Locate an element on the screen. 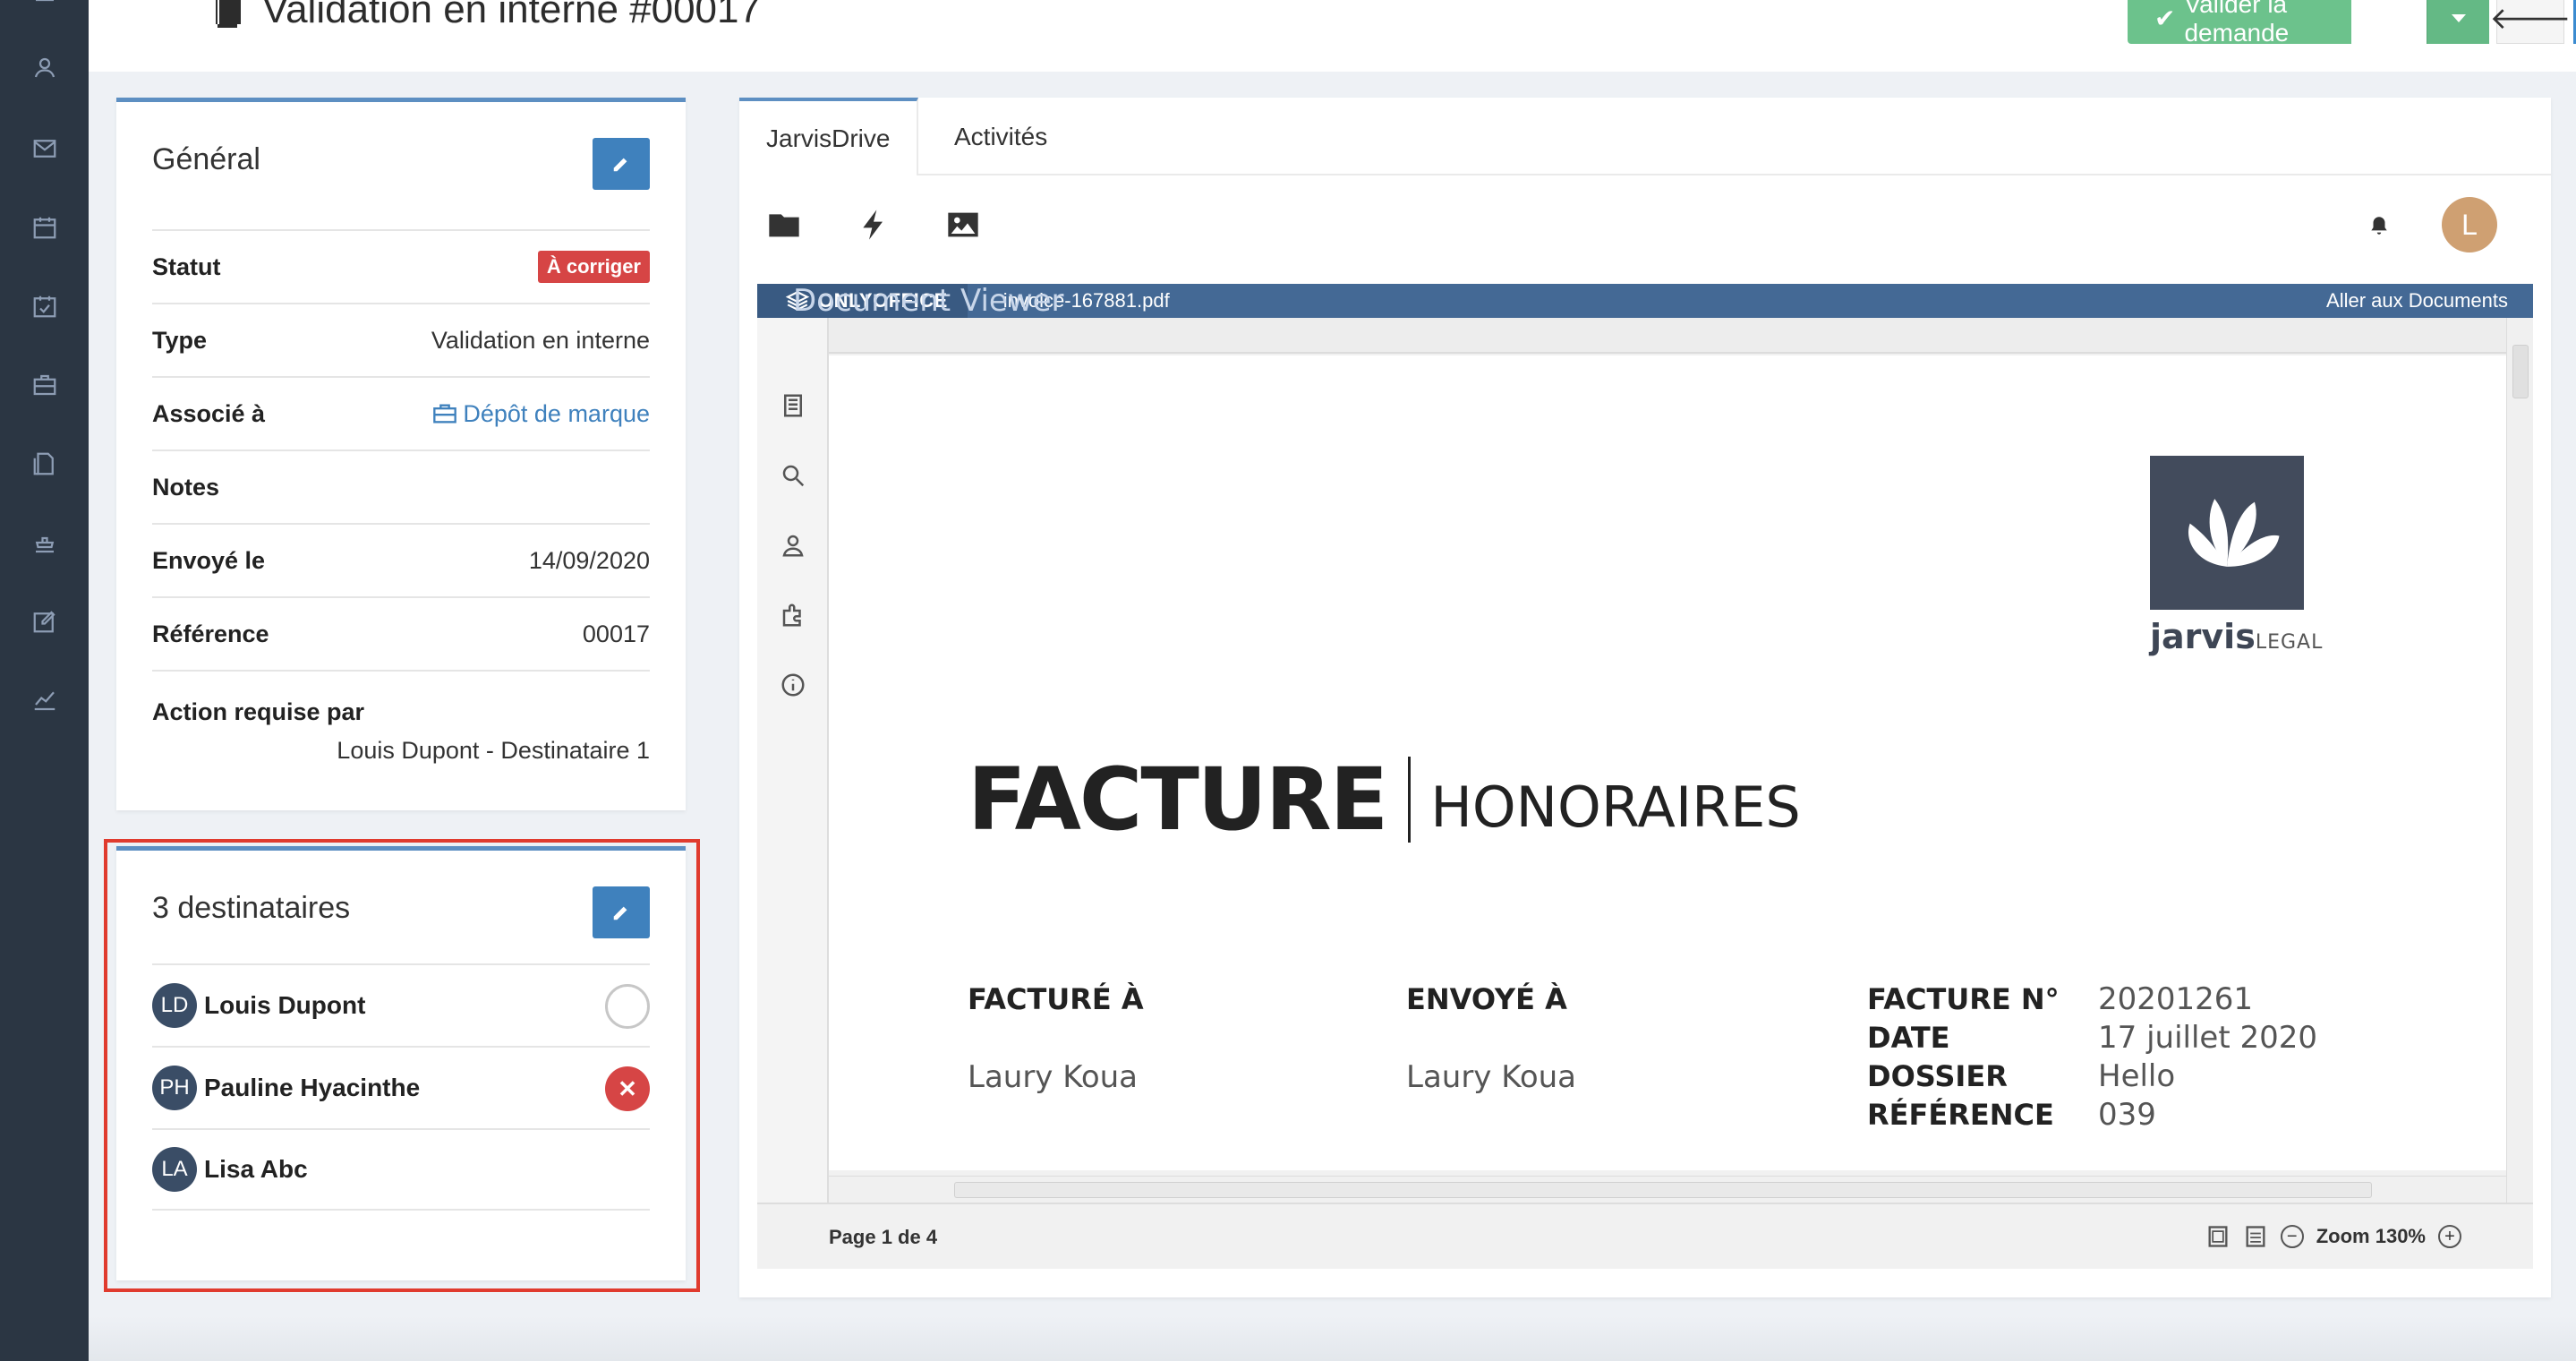 This screenshot has height=1361, width=2576. flower-icon is located at coordinates (2234, 533).